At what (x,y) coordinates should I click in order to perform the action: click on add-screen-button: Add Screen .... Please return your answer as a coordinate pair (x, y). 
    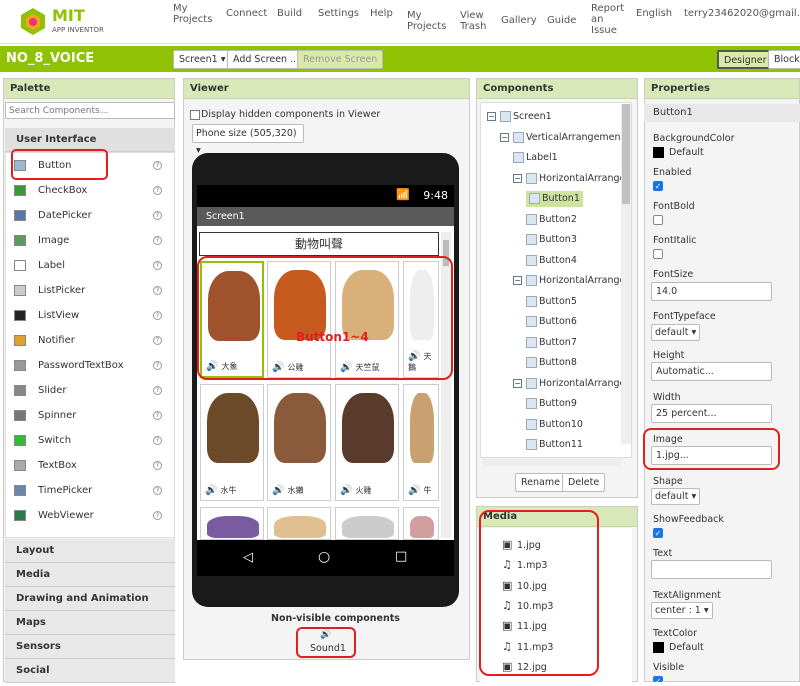
    Looking at the image, I should click on (266, 59).